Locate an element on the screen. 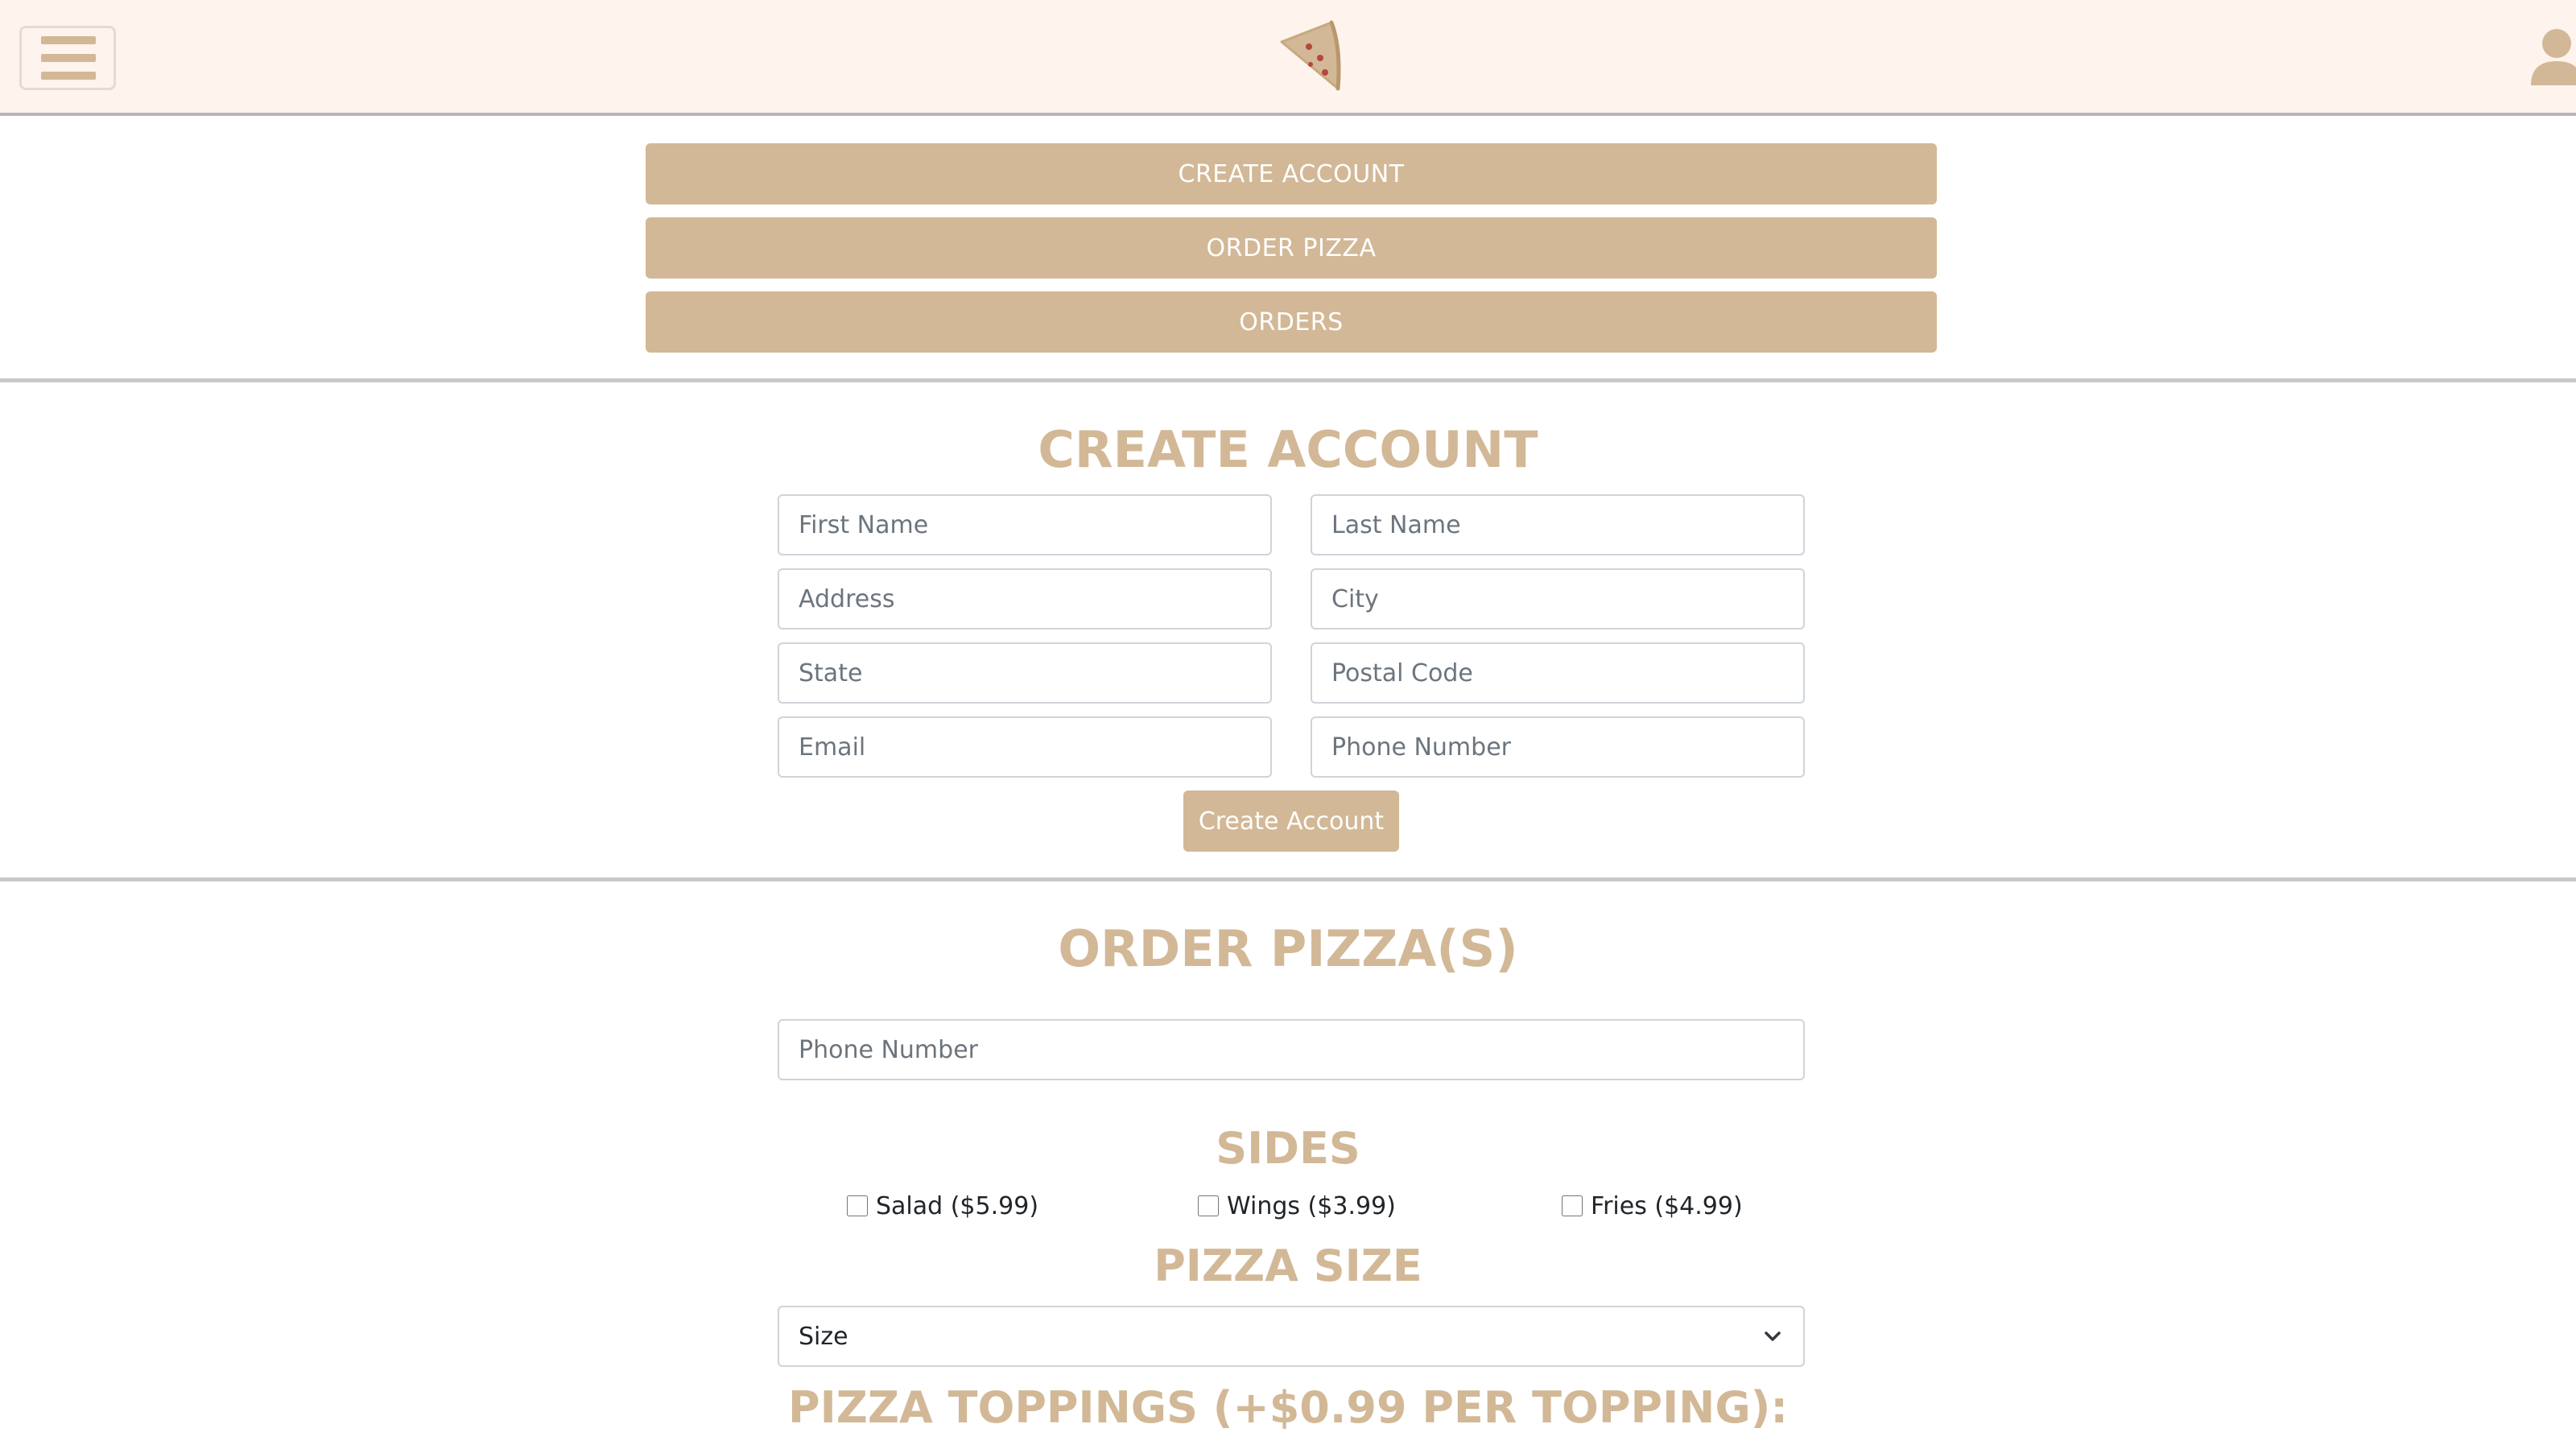 The image size is (2576, 1449). hamburger-menu-button is located at coordinates (67, 58).